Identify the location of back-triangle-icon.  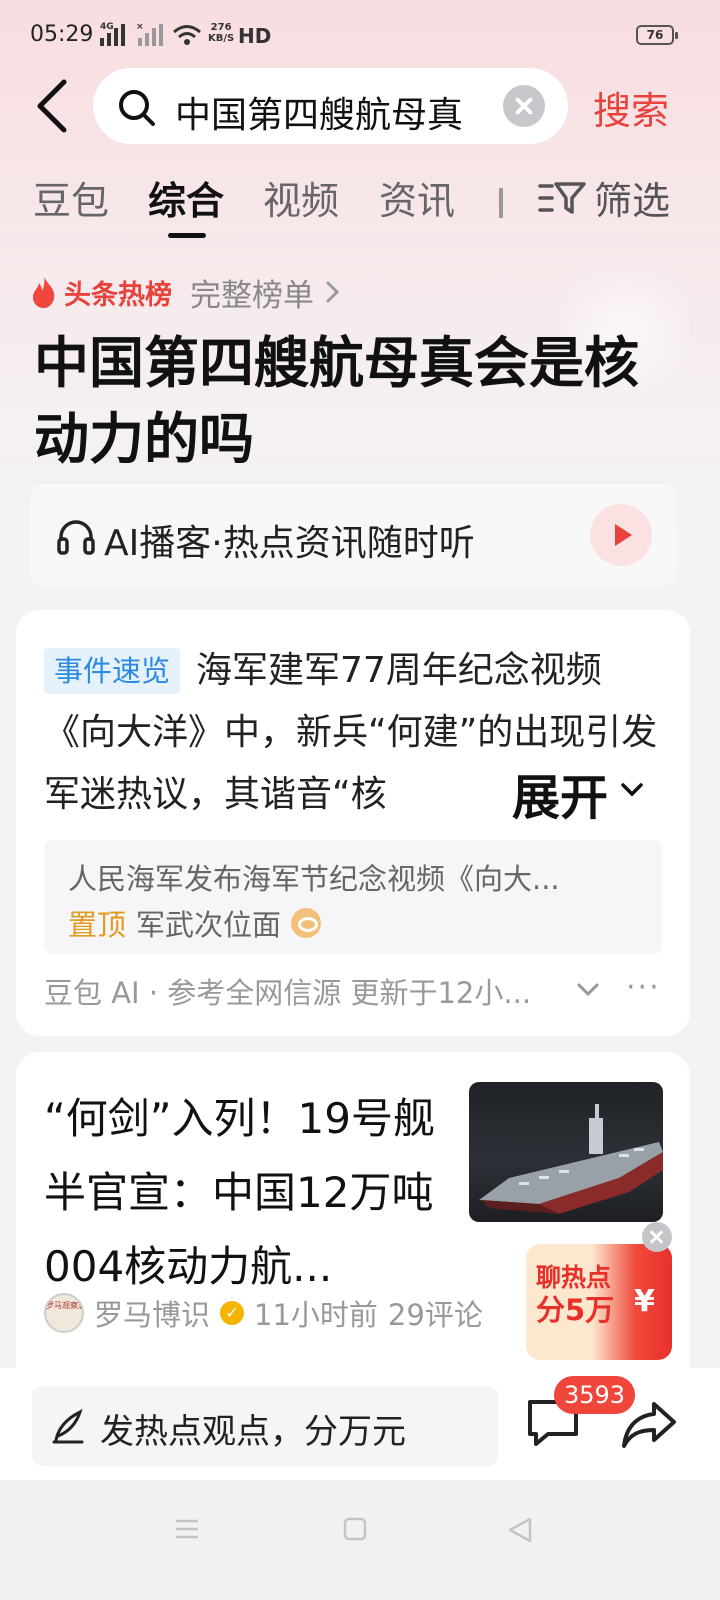
(520, 1530).